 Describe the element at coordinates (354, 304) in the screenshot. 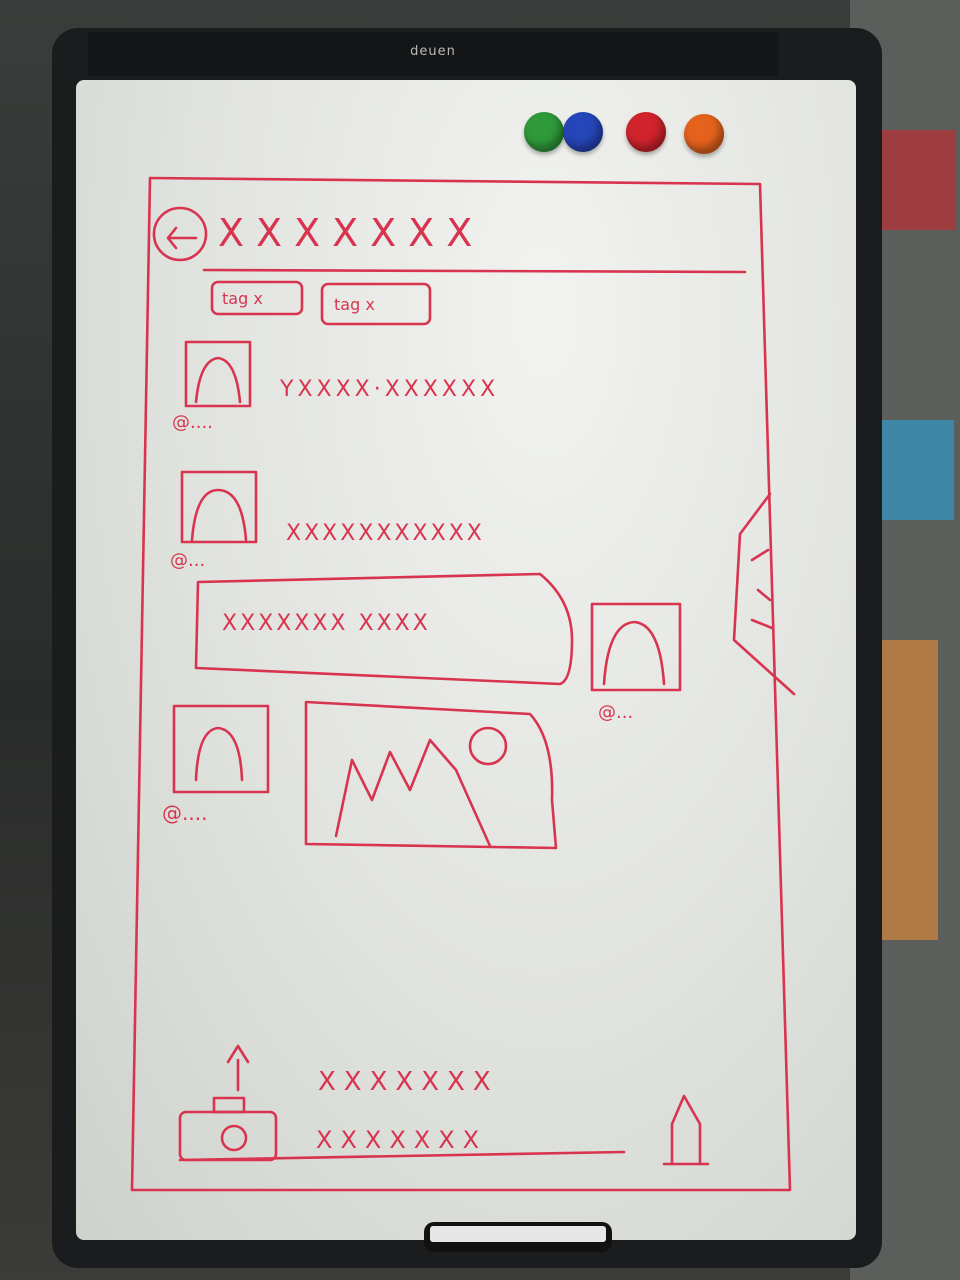

I see `tag-label-2: tag x` at that location.